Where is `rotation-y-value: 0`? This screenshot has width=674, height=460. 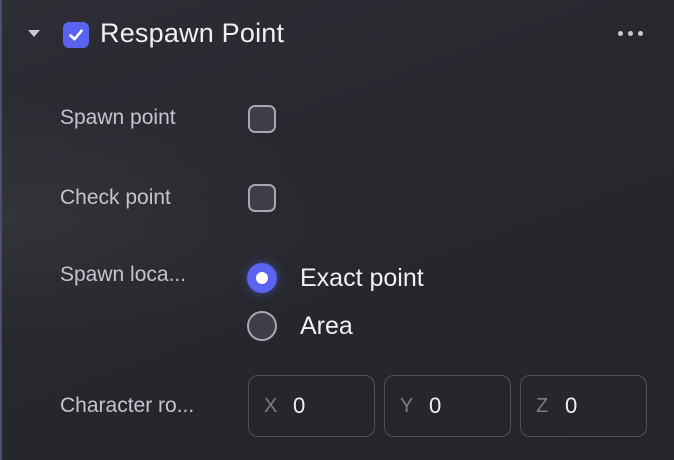
rotation-y-value: 0 is located at coordinates (435, 406).